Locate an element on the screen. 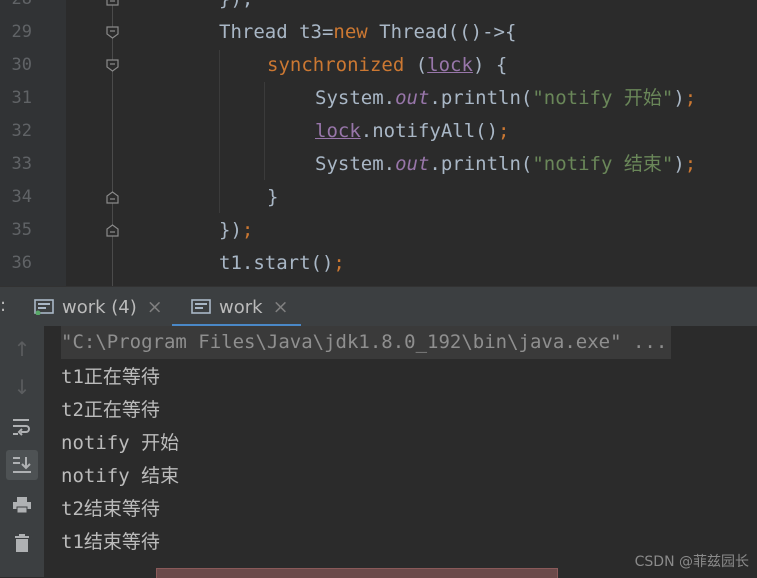  code-text: Thread t3=new Thread(()->{ is located at coordinates (368, 32).